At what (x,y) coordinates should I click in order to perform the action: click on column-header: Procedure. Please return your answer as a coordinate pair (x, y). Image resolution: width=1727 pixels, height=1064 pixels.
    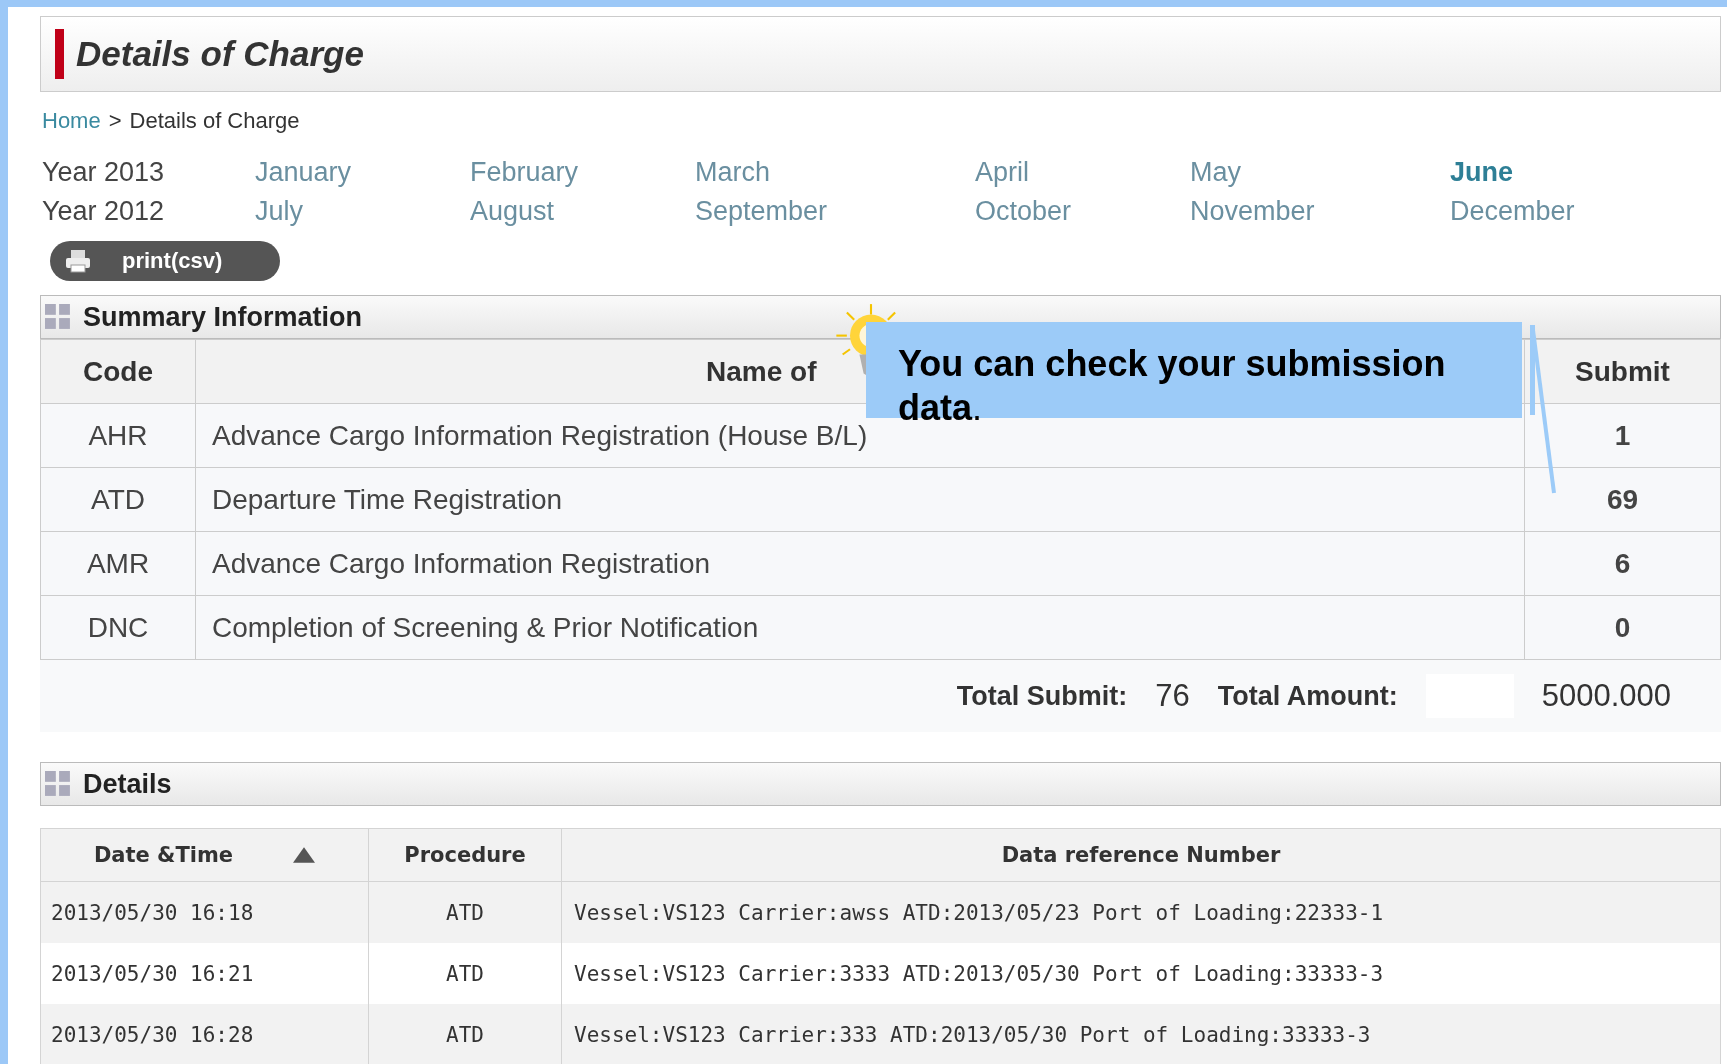
    Looking at the image, I should click on (465, 855).